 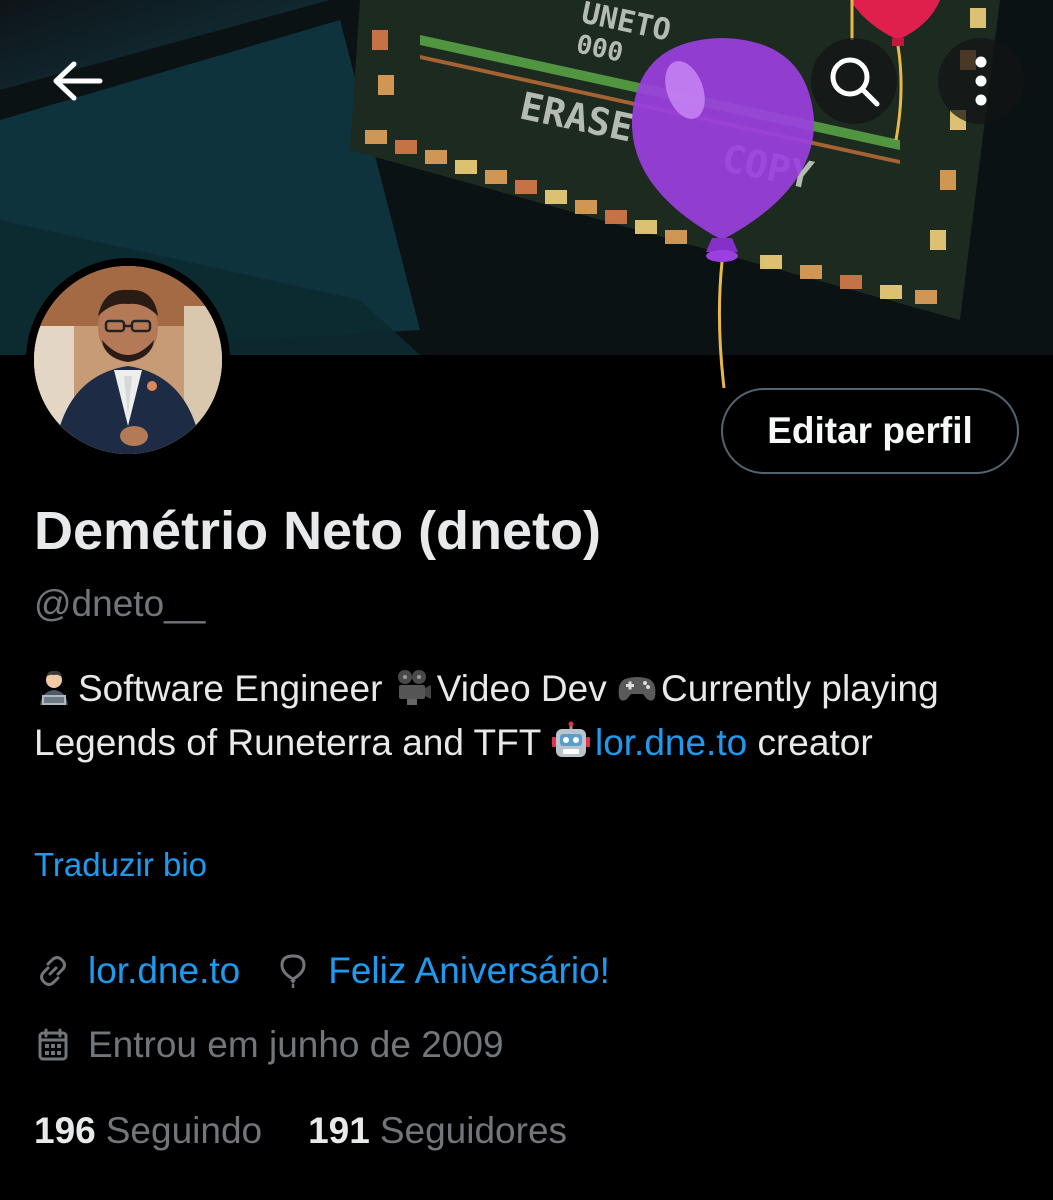 What do you see at coordinates (570, 739) in the screenshot?
I see `robot-emoji` at bounding box center [570, 739].